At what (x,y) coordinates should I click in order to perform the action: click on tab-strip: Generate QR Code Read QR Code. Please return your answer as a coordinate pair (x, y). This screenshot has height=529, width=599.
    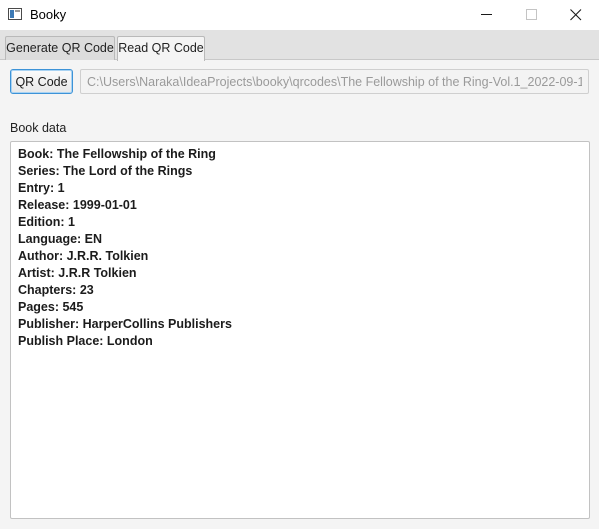
    Looking at the image, I should click on (299, 45).